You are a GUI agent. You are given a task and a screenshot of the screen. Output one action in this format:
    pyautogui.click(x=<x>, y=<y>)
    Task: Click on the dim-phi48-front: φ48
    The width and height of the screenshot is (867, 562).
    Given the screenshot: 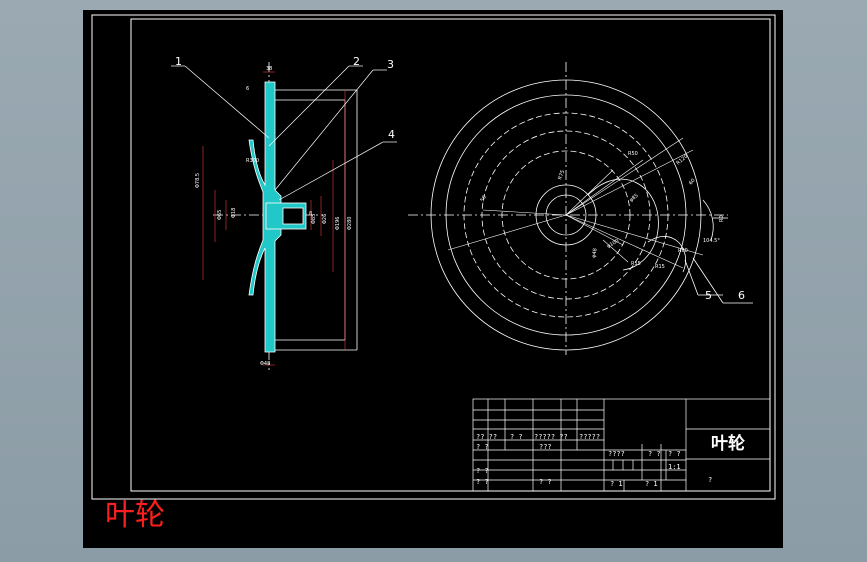 What is the action you would take?
    pyautogui.click(x=595, y=253)
    